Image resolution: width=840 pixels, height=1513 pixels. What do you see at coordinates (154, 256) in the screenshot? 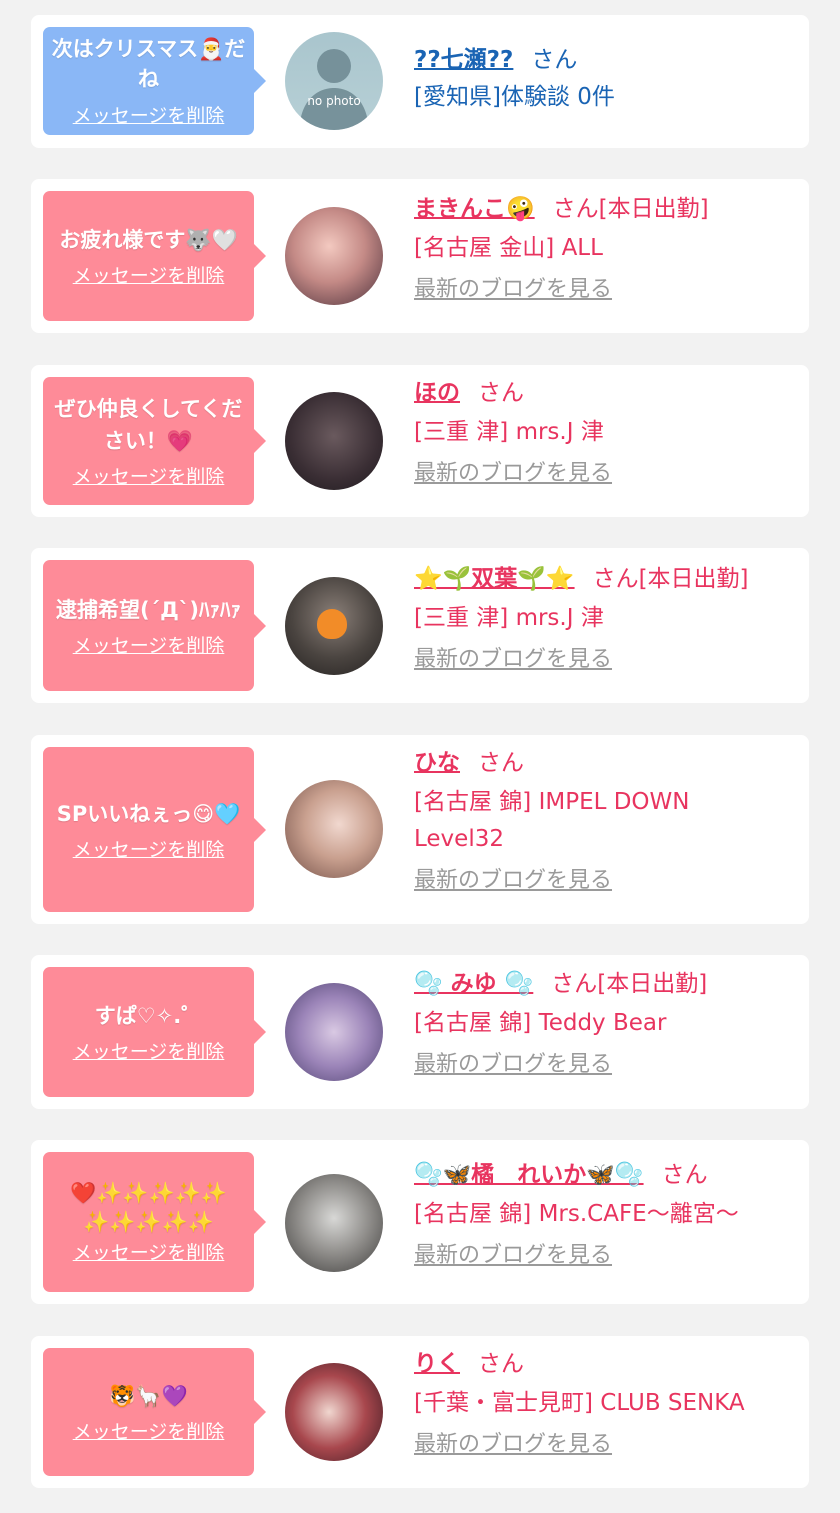
I see `message-bubble: お疲れ様です🐺🤍 メッセージを削除` at bounding box center [154, 256].